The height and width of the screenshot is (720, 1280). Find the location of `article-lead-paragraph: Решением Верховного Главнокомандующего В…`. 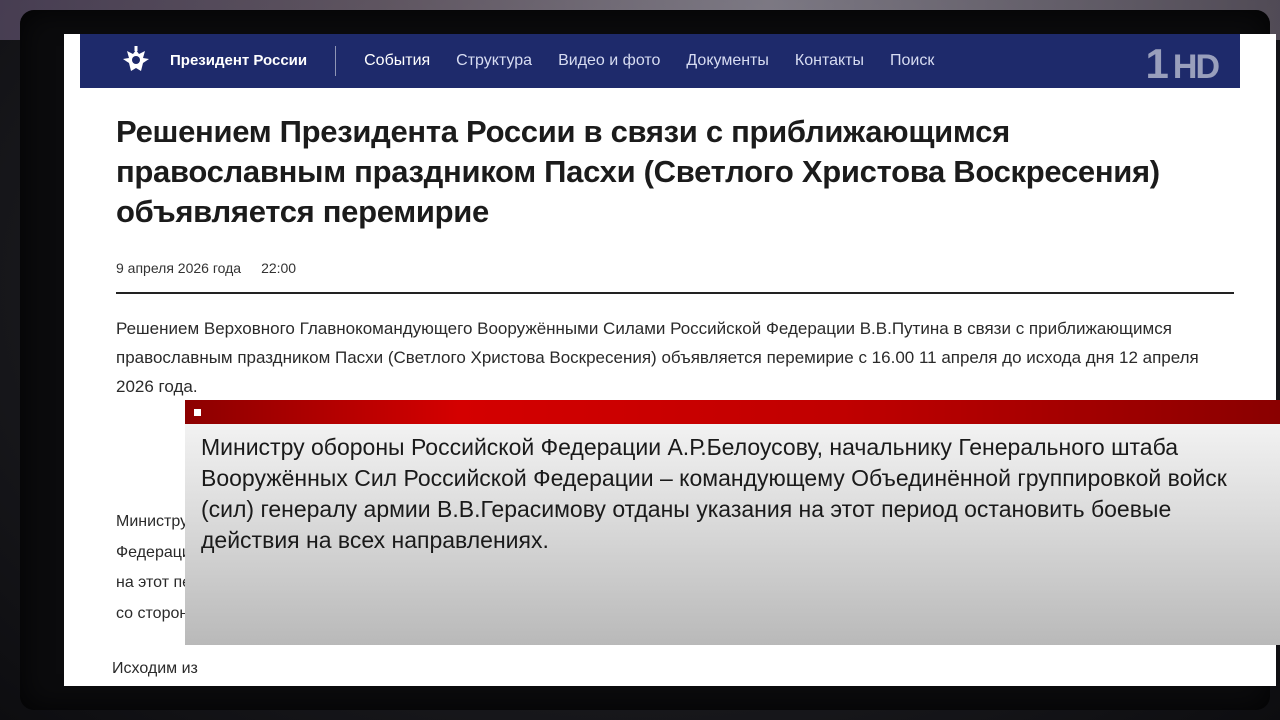

article-lead-paragraph: Решением Верховного Главнокомандующего В… is located at coordinates (657, 357).